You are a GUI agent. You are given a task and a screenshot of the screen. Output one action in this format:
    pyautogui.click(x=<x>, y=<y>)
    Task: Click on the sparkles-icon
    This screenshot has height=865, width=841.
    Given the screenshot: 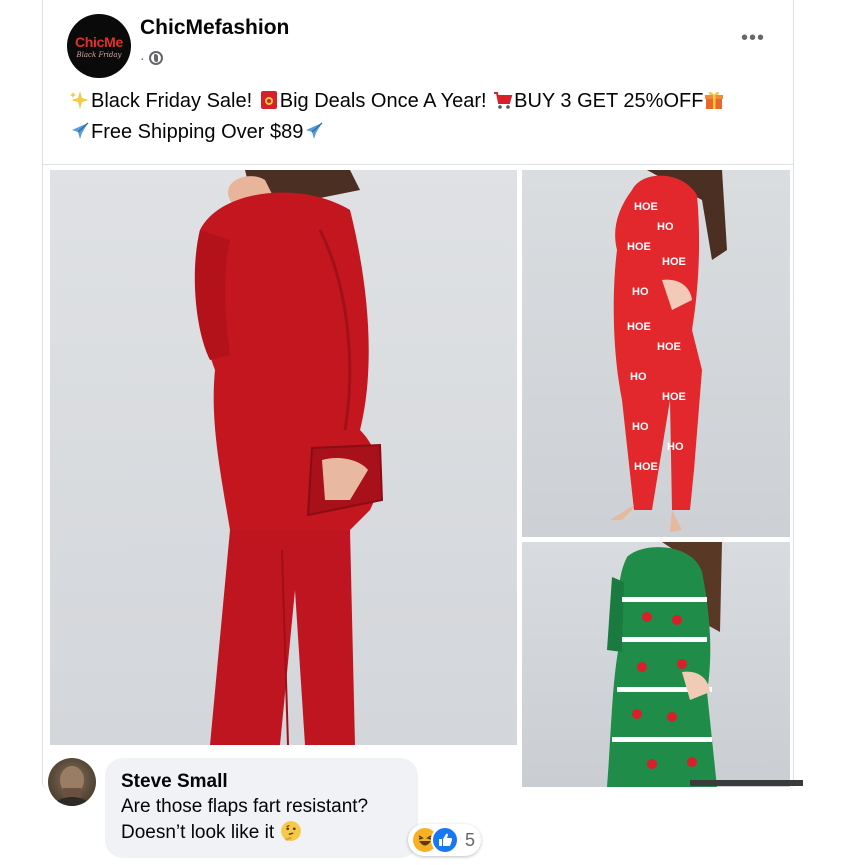 What is the action you would take?
    pyautogui.click(x=79, y=100)
    